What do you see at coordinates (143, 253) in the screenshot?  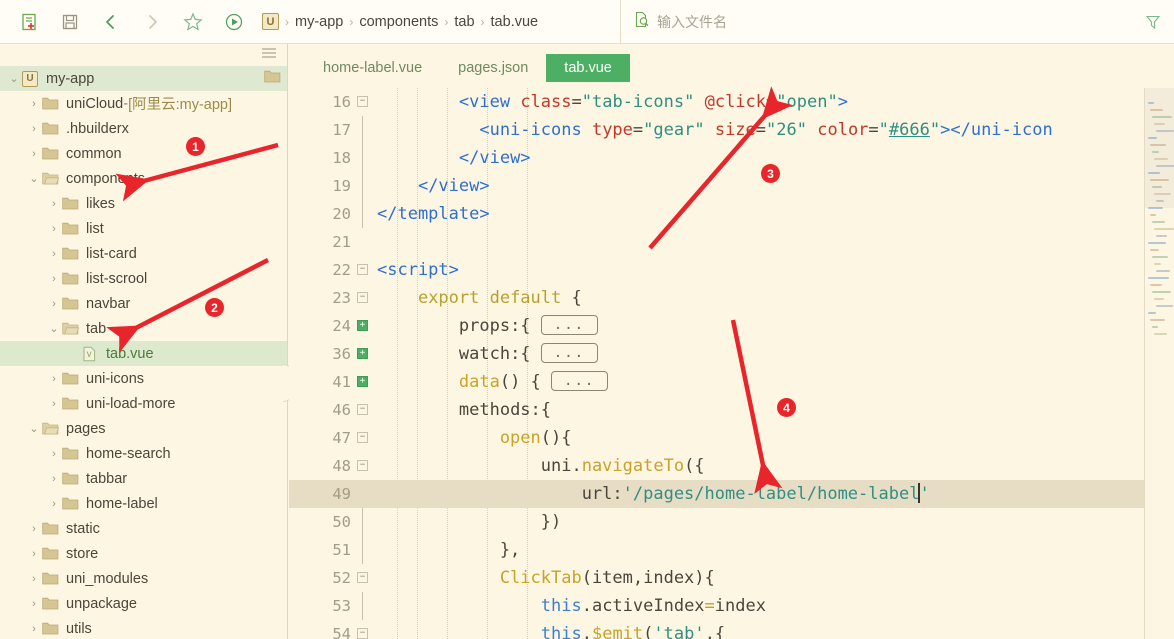 I see `tree-item-list-card: › list-card` at bounding box center [143, 253].